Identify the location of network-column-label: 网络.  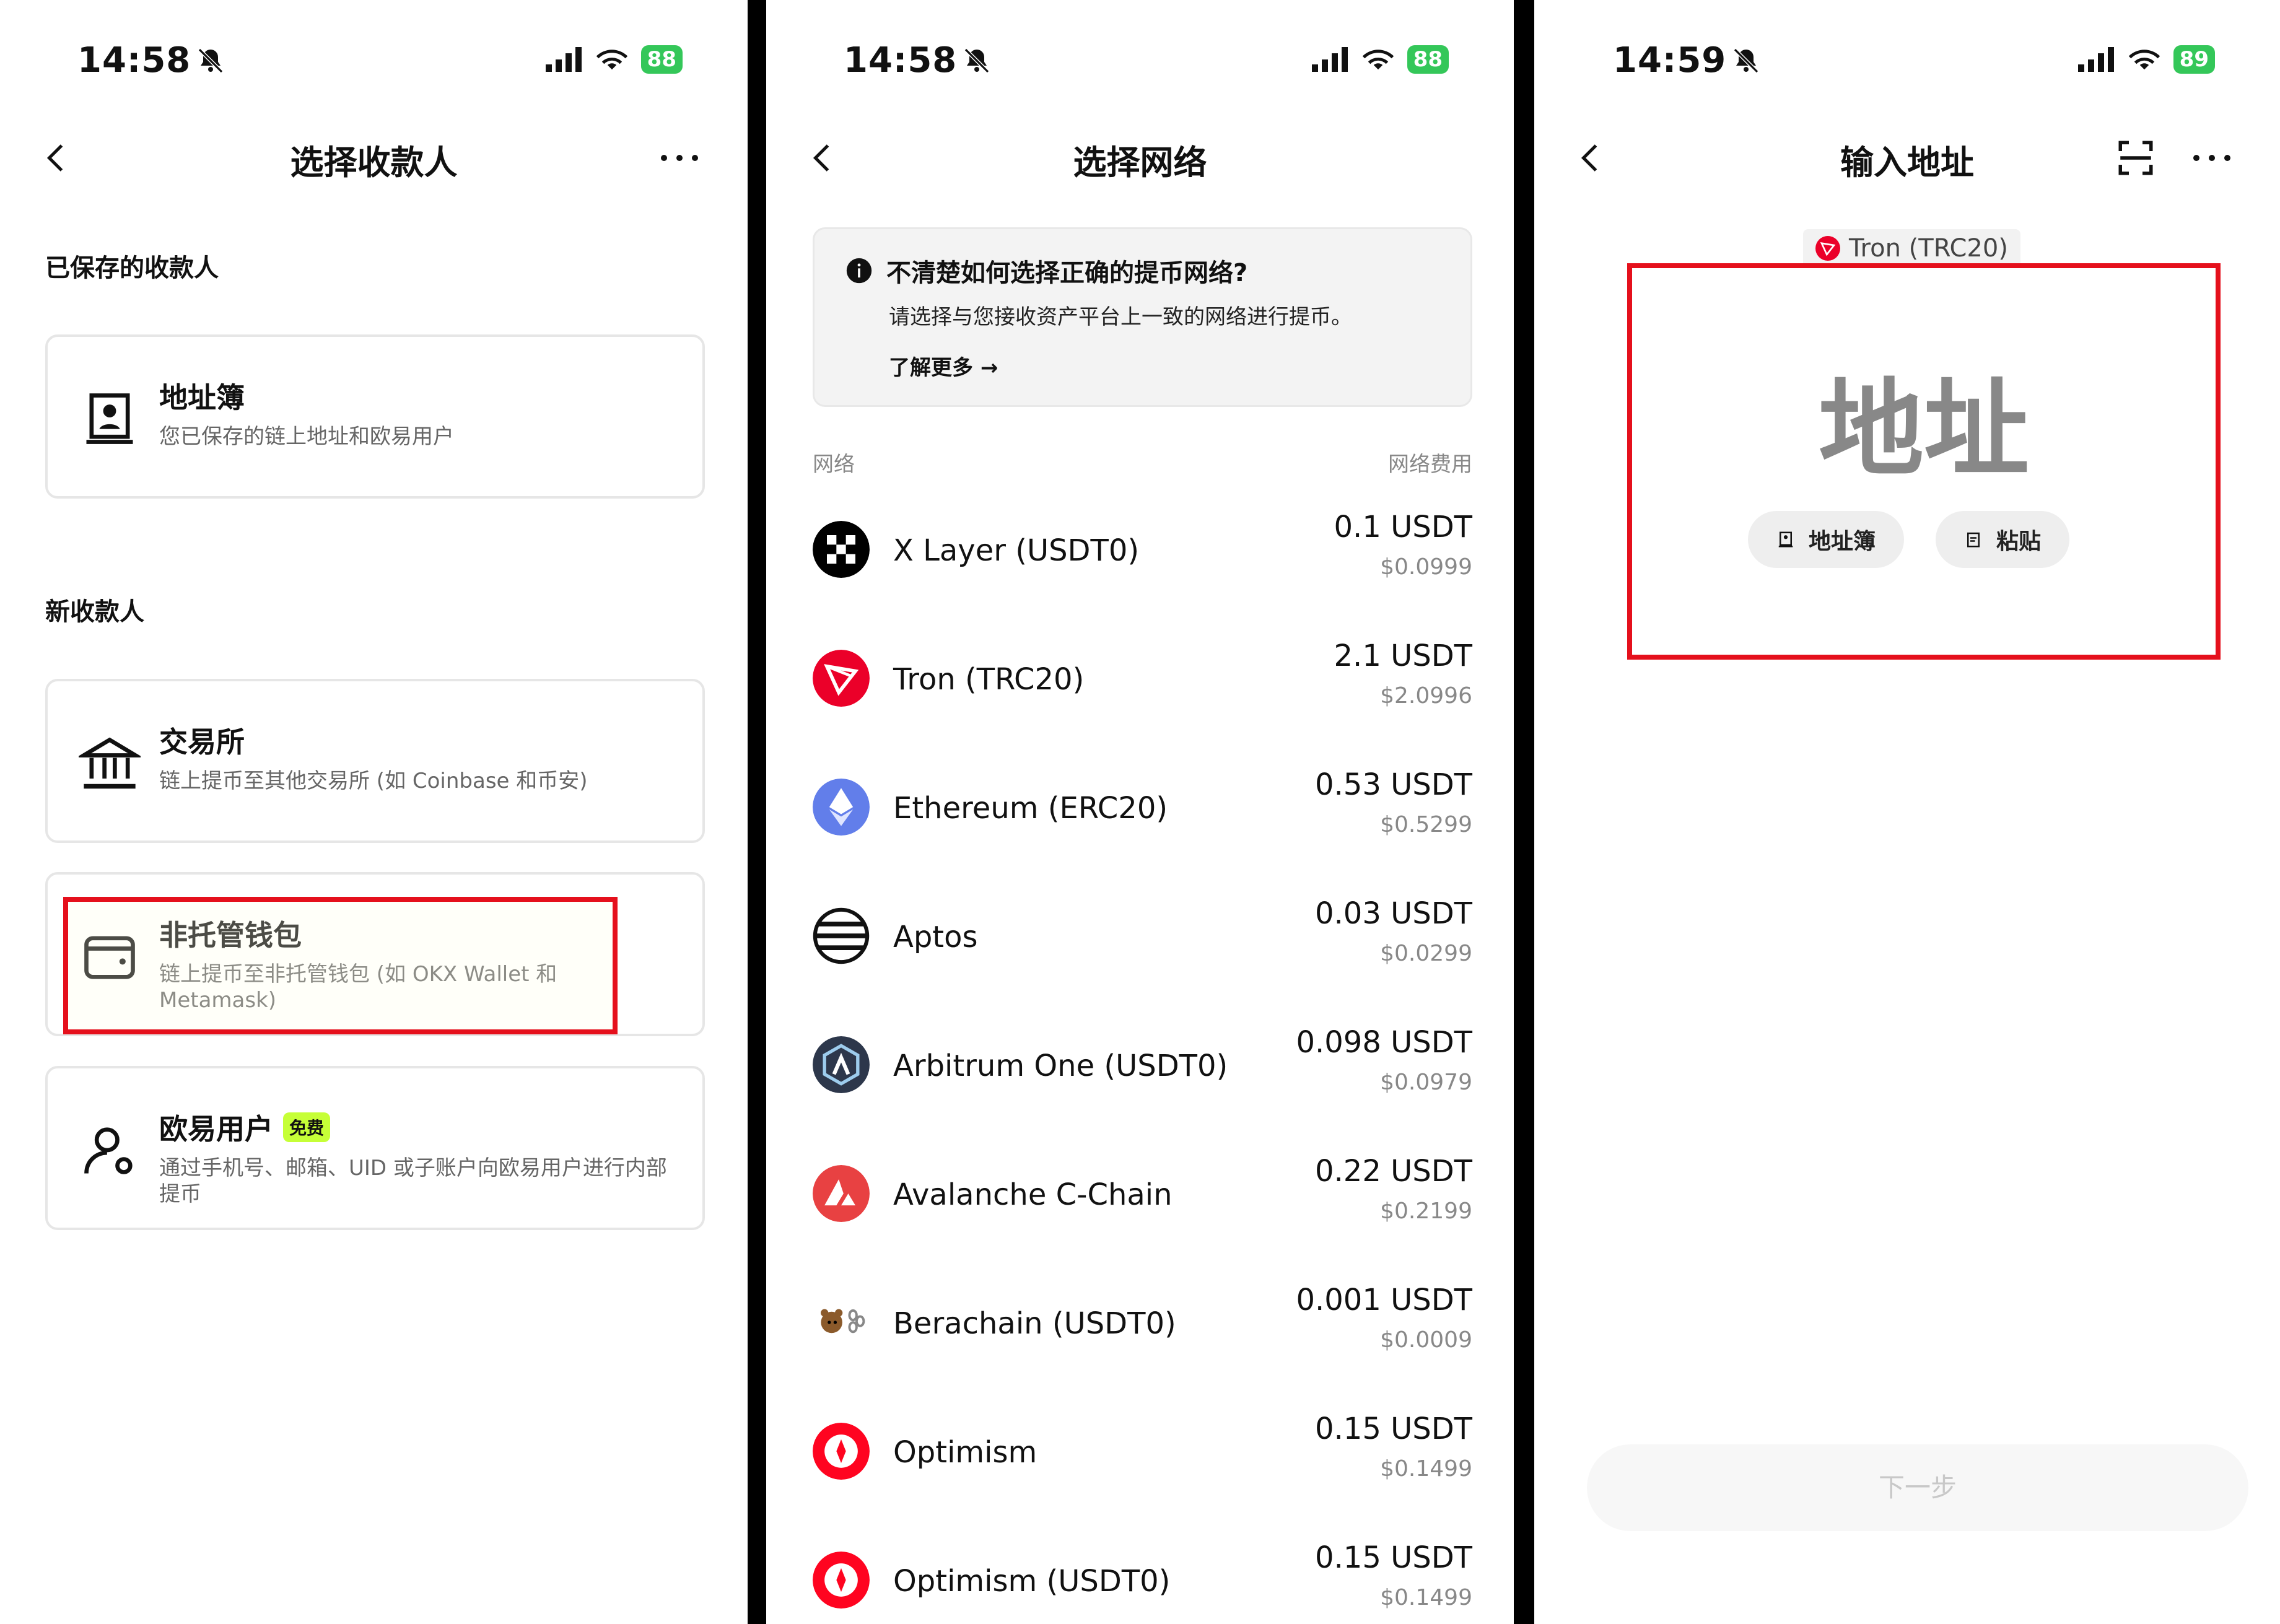
(834, 464).